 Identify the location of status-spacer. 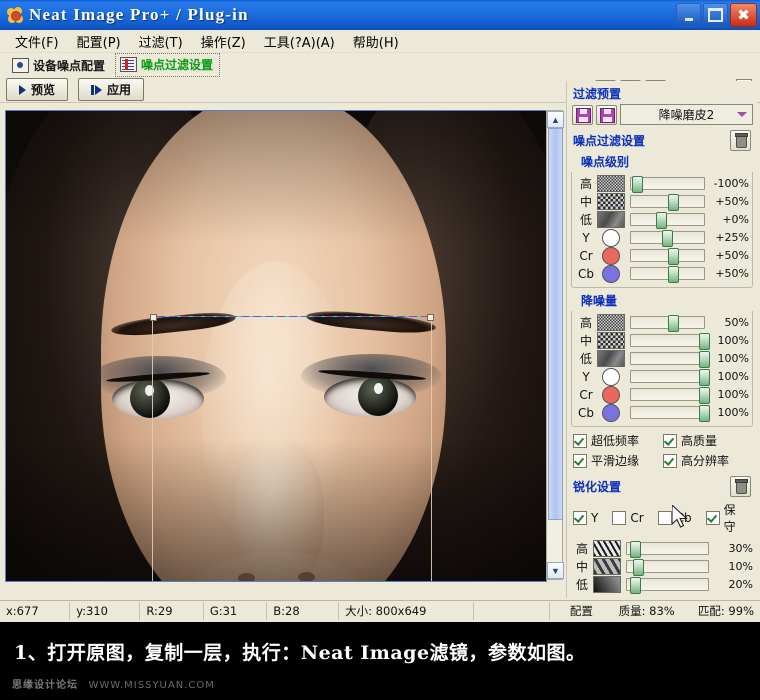
(512, 611).